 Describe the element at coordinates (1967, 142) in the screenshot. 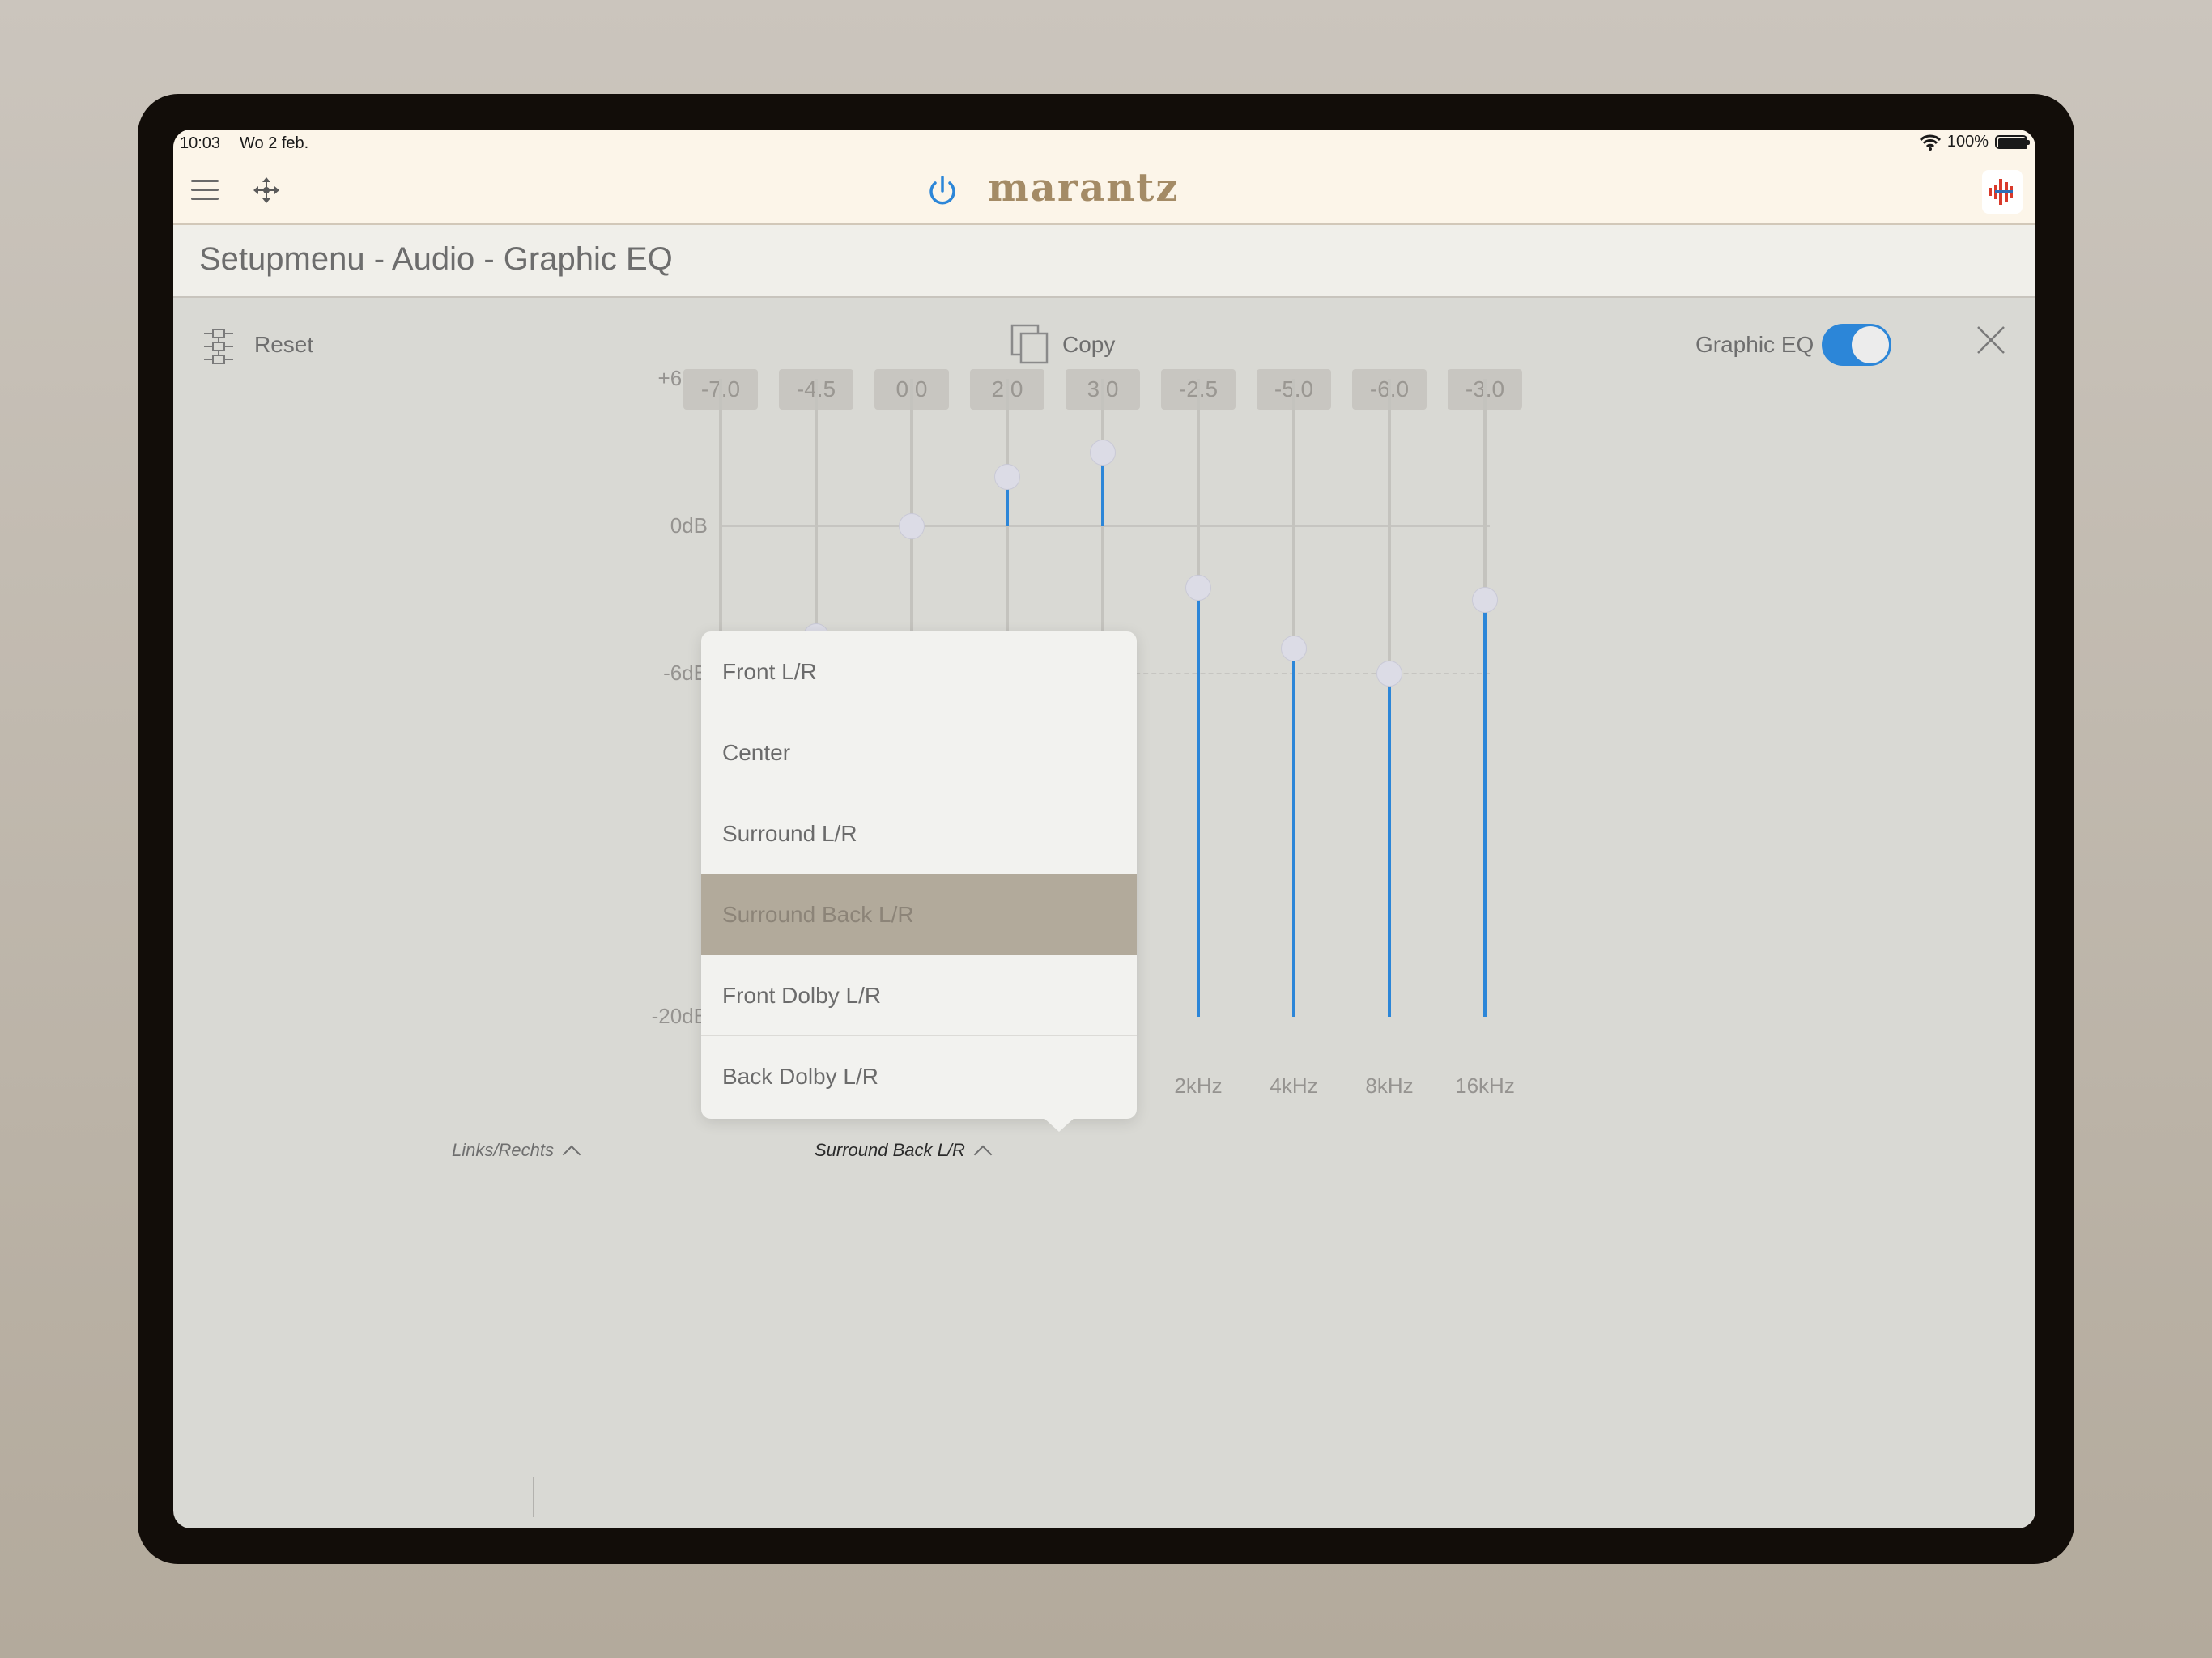

I see `battery-percentage: 100%` at that location.